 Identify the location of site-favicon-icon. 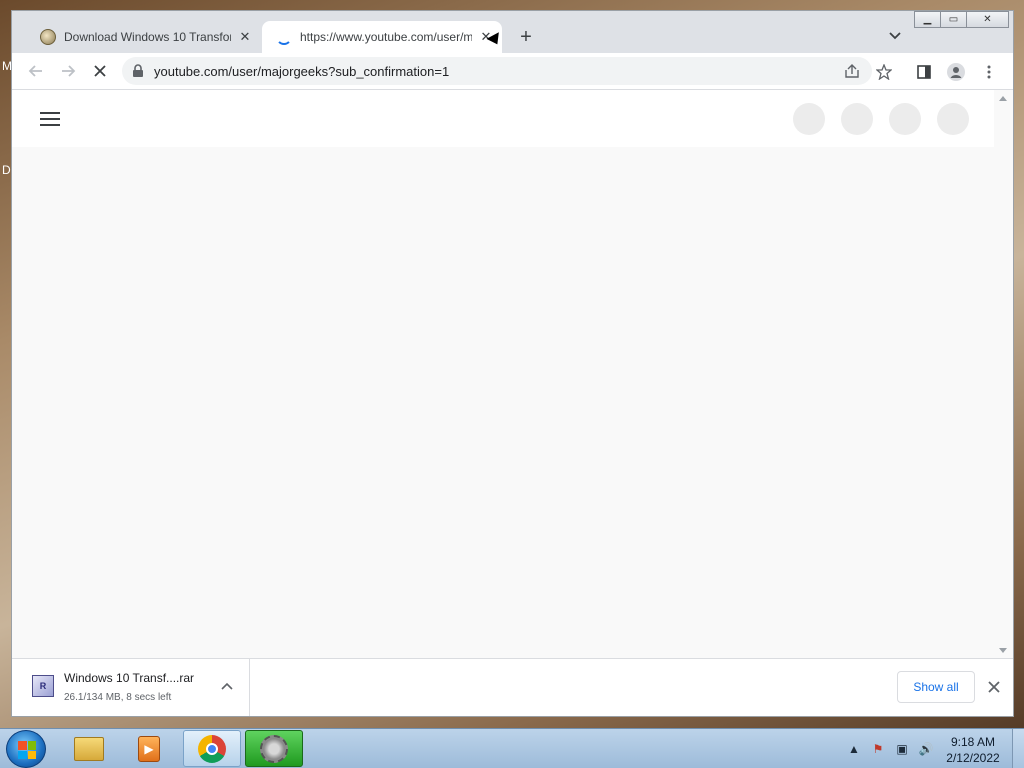
(48, 37).